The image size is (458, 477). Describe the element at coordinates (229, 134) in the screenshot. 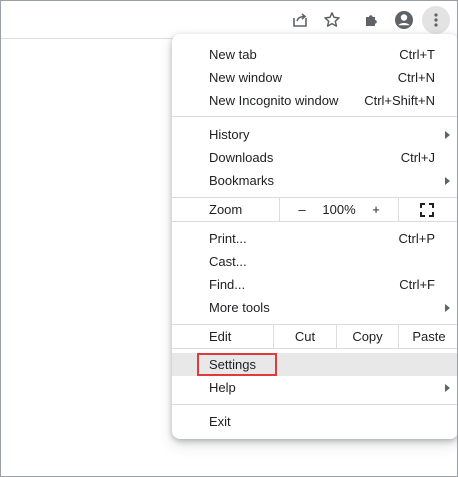

I see `menu-item-label: History` at that location.